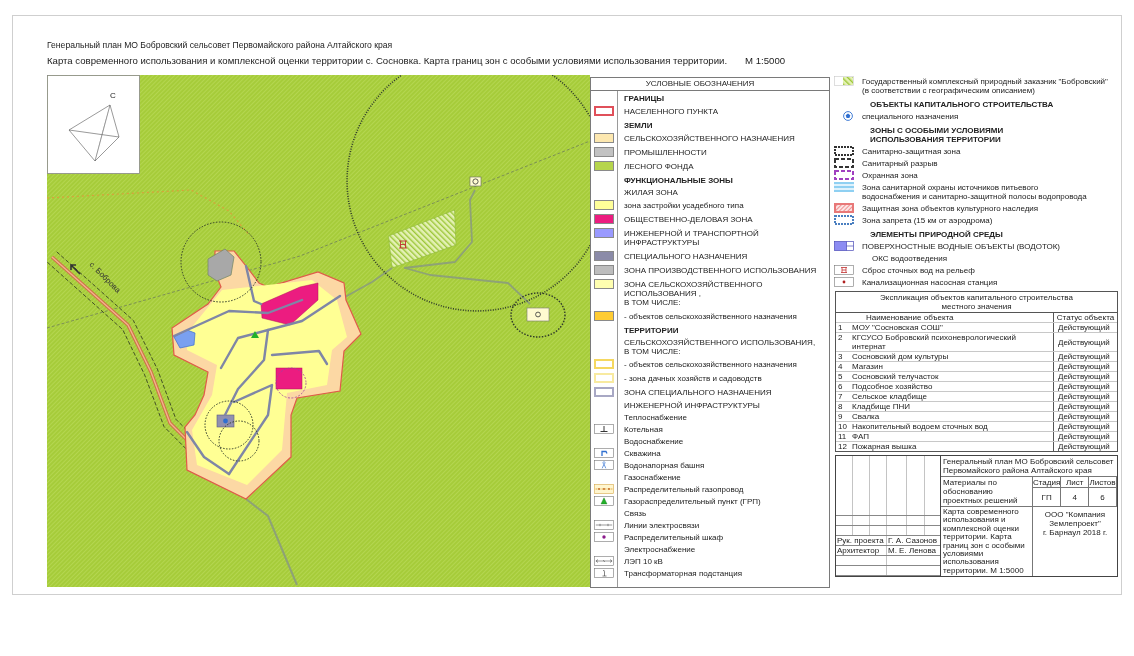 Image resolution: width=1134 pixels, height=656 pixels. I want to click on table-cell-text: 11, so click(842, 436).